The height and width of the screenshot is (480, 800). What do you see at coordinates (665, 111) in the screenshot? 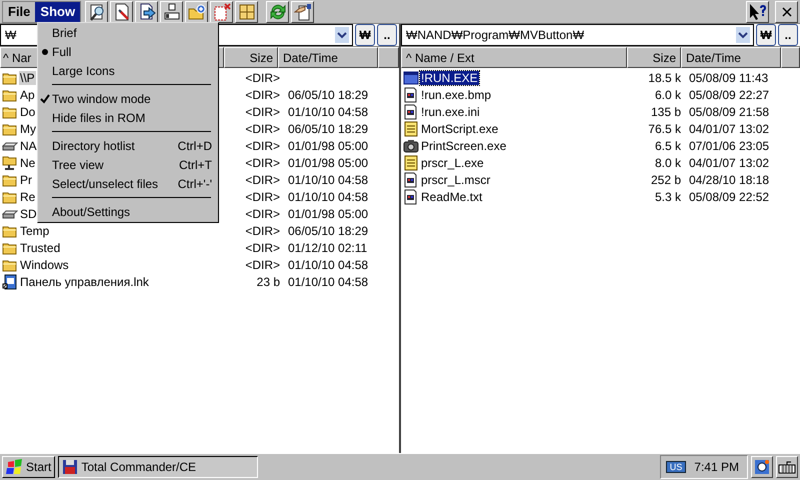
I see `file-size: 135 b` at bounding box center [665, 111].